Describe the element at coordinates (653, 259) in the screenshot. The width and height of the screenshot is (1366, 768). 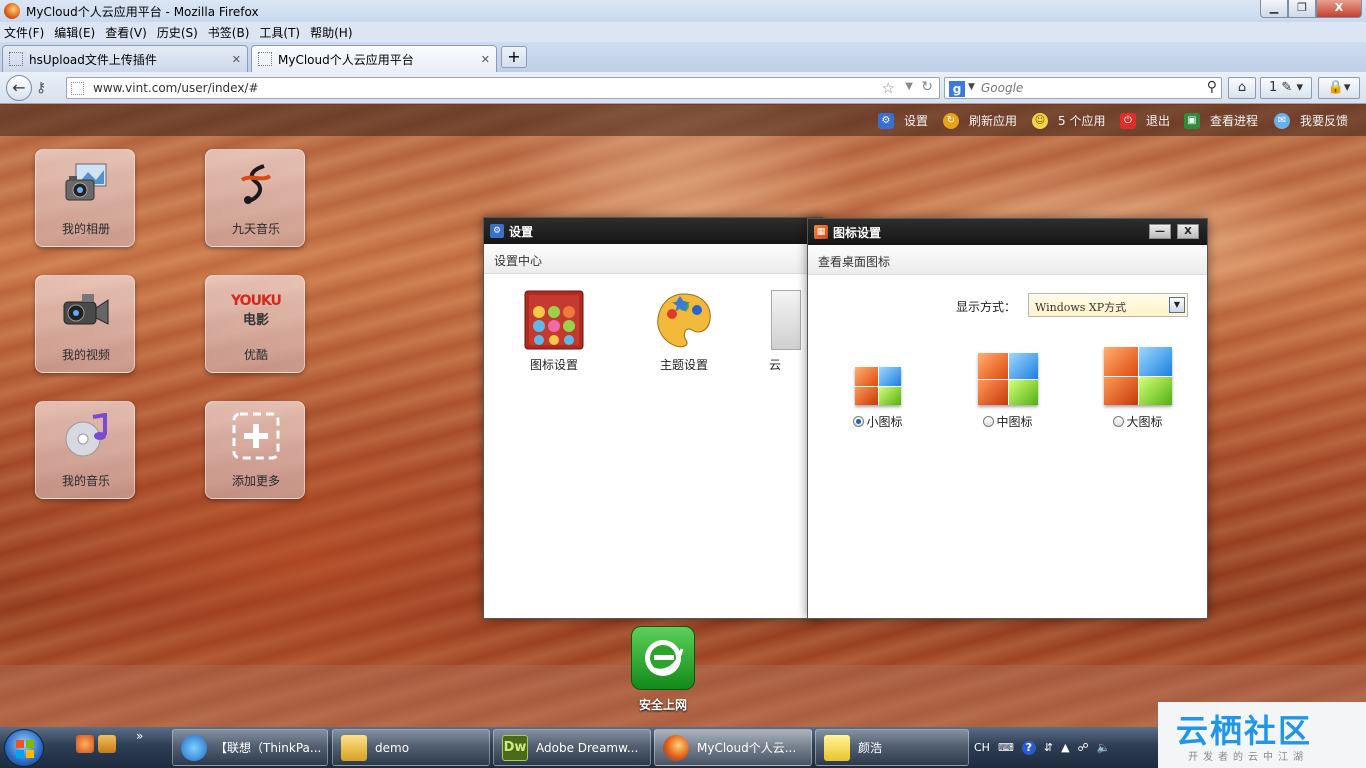
I see `settings-center-label: 设置中心` at that location.